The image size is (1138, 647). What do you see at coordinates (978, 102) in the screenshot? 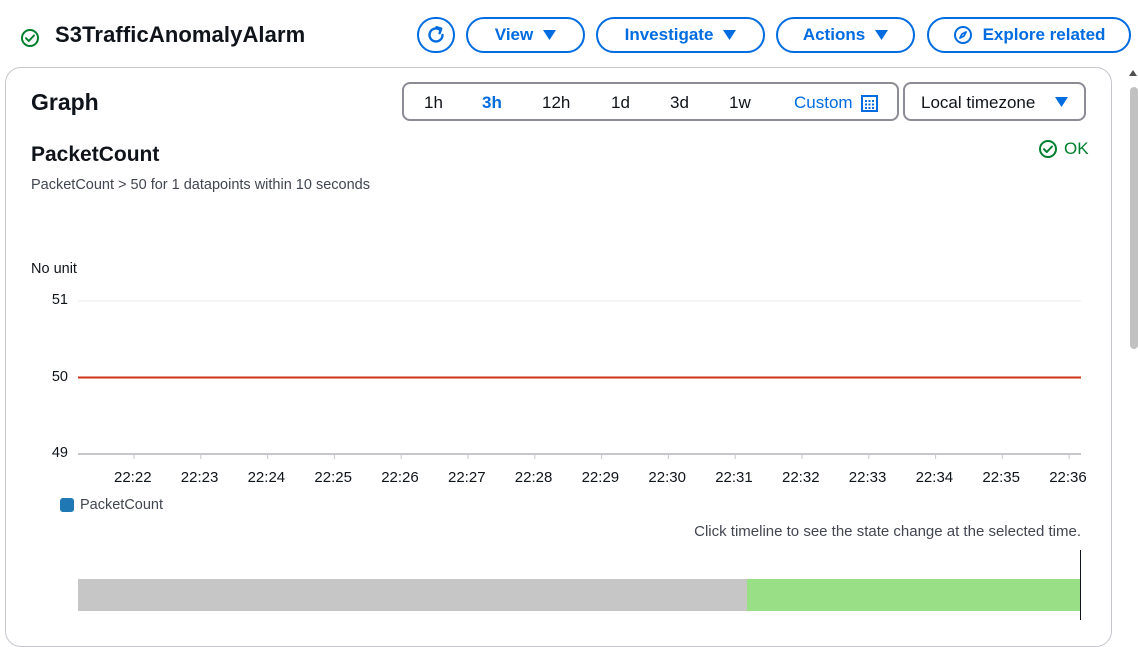
I see `timezone-label: Local timezone` at bounding box center [978, 102].